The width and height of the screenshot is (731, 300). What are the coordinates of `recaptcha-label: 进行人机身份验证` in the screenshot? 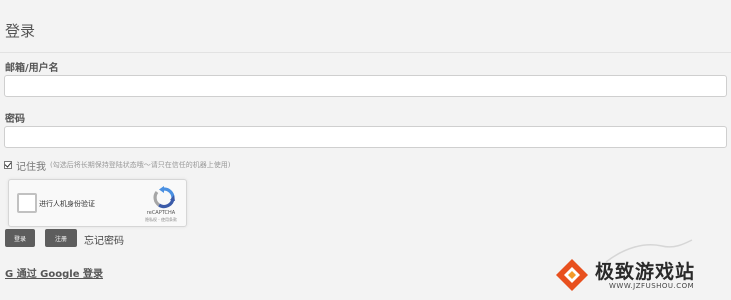 It's located at (67, 204).